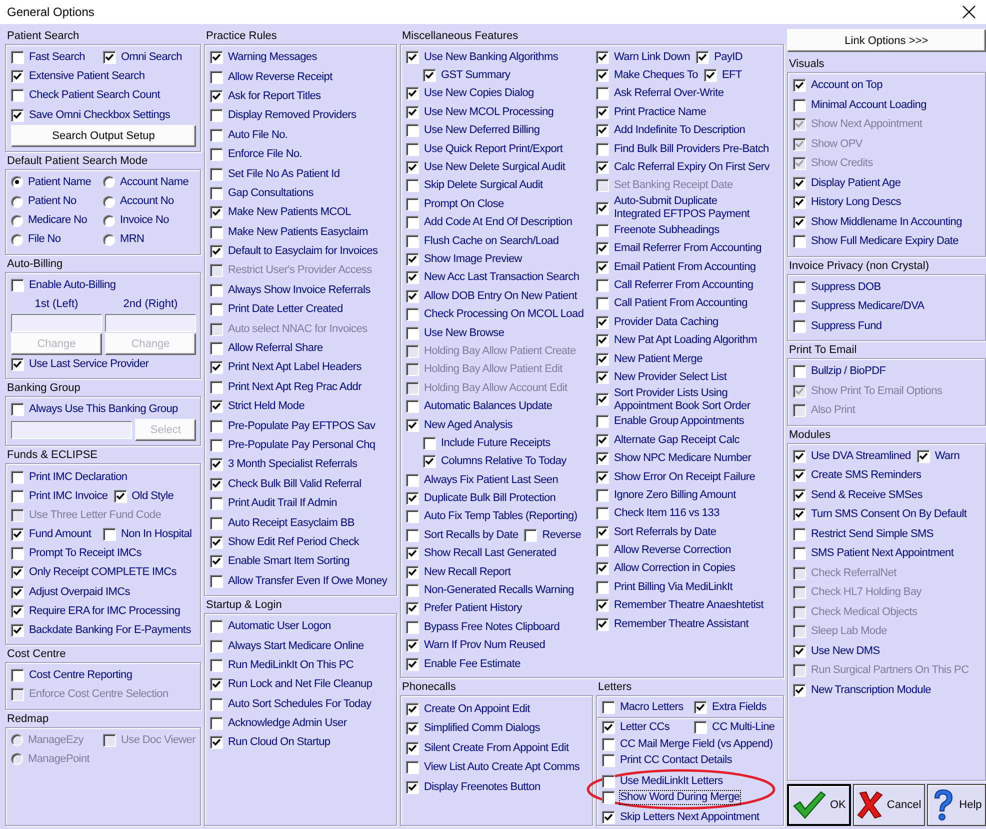  Describe the element at coordinates (886, 40) in the screenshot. I see `link-options-button: Link Options >>>` at that location.